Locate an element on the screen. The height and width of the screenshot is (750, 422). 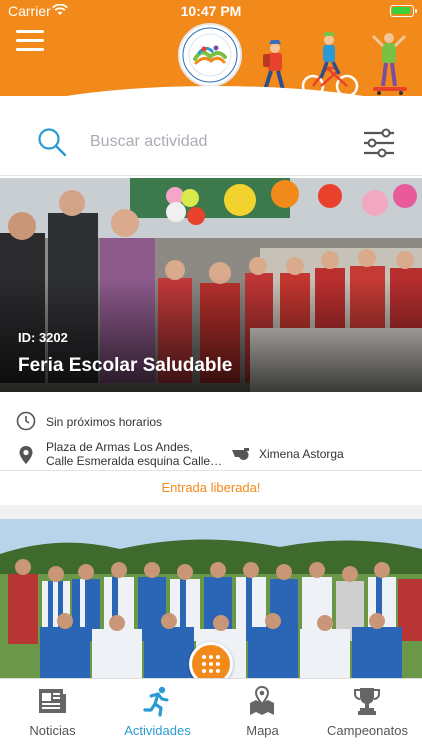
battery-icon is located at coordinates (403, 11).